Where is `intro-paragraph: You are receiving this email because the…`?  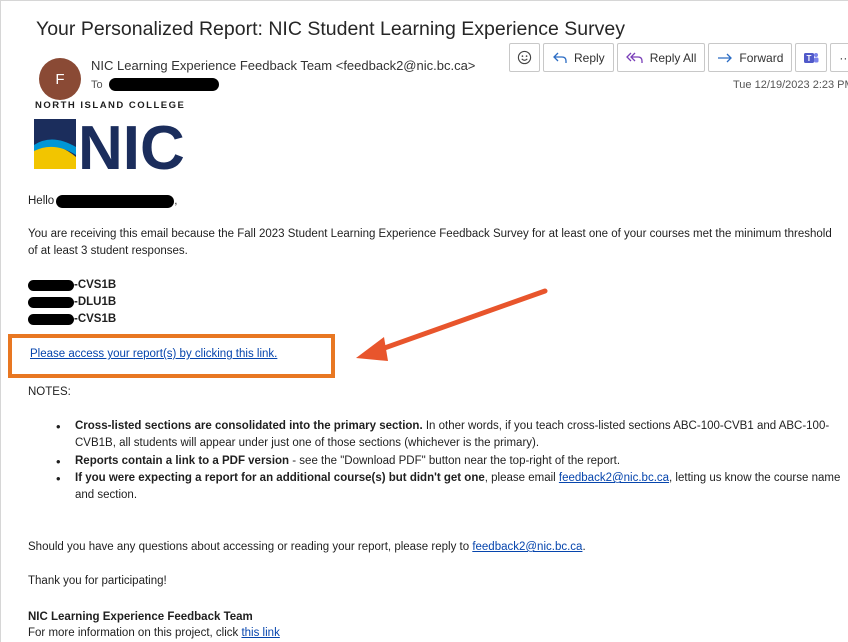
intro-paragraph: You are receiving this email because the… is located at coordinates (430, 242).